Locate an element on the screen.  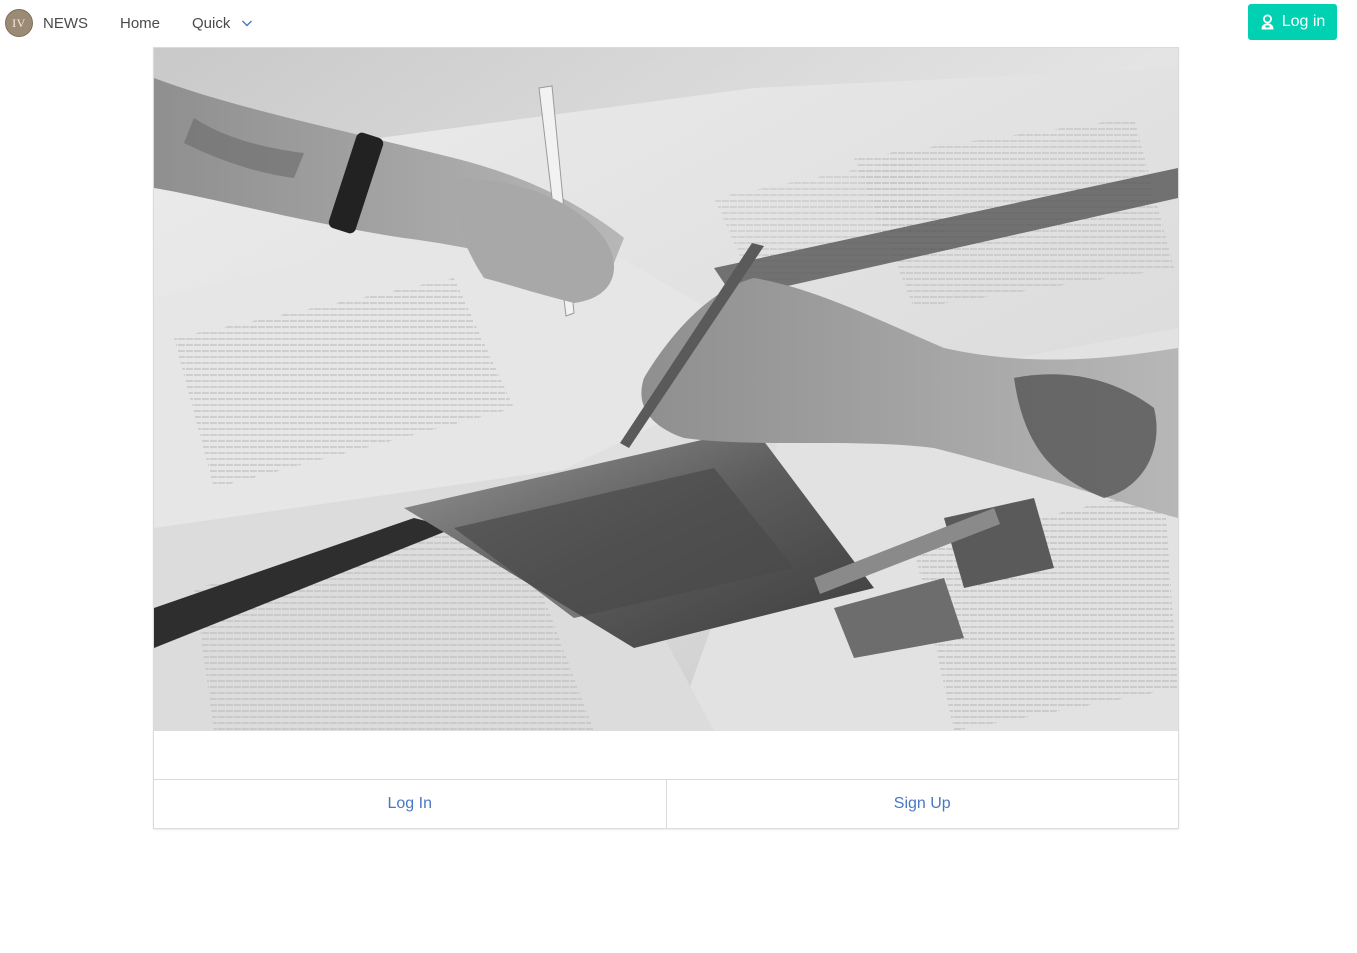
nav-home: Home is located at coordinates (140, 23).